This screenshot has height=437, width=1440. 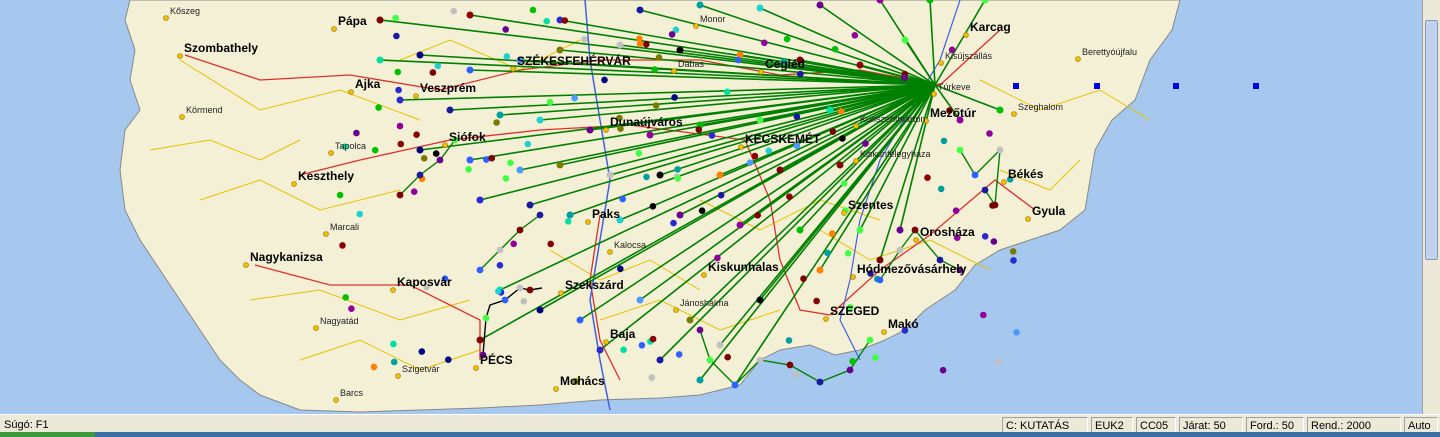 I want to click on scrollbar-thumb, so click(x=1431, y=140).